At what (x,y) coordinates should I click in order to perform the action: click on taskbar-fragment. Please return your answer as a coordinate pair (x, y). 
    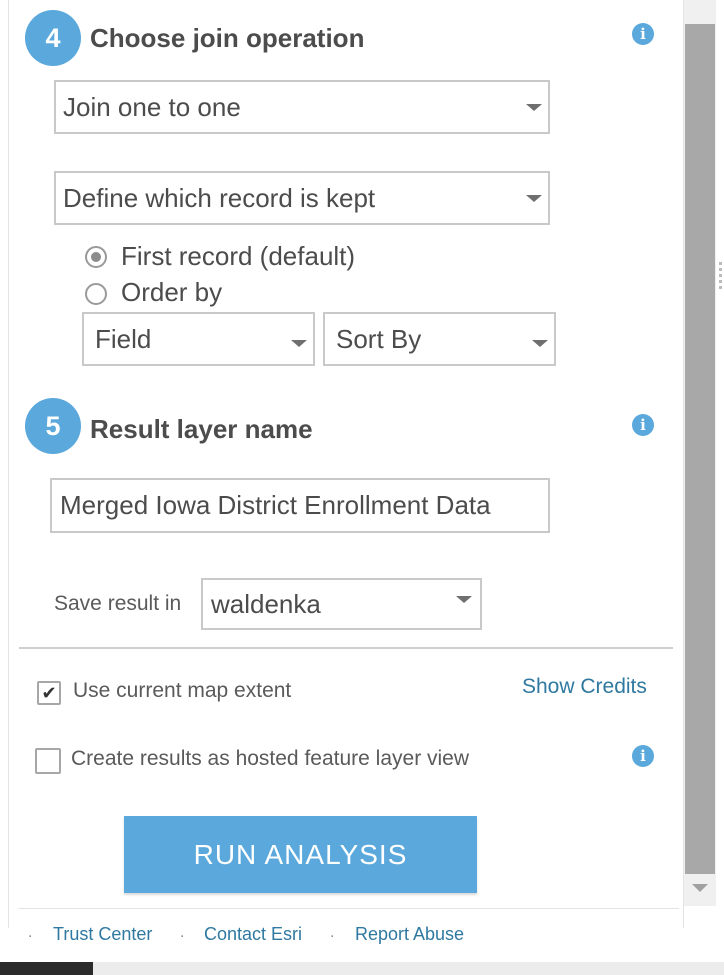
    Looking at the image, I should click on (46, 968).